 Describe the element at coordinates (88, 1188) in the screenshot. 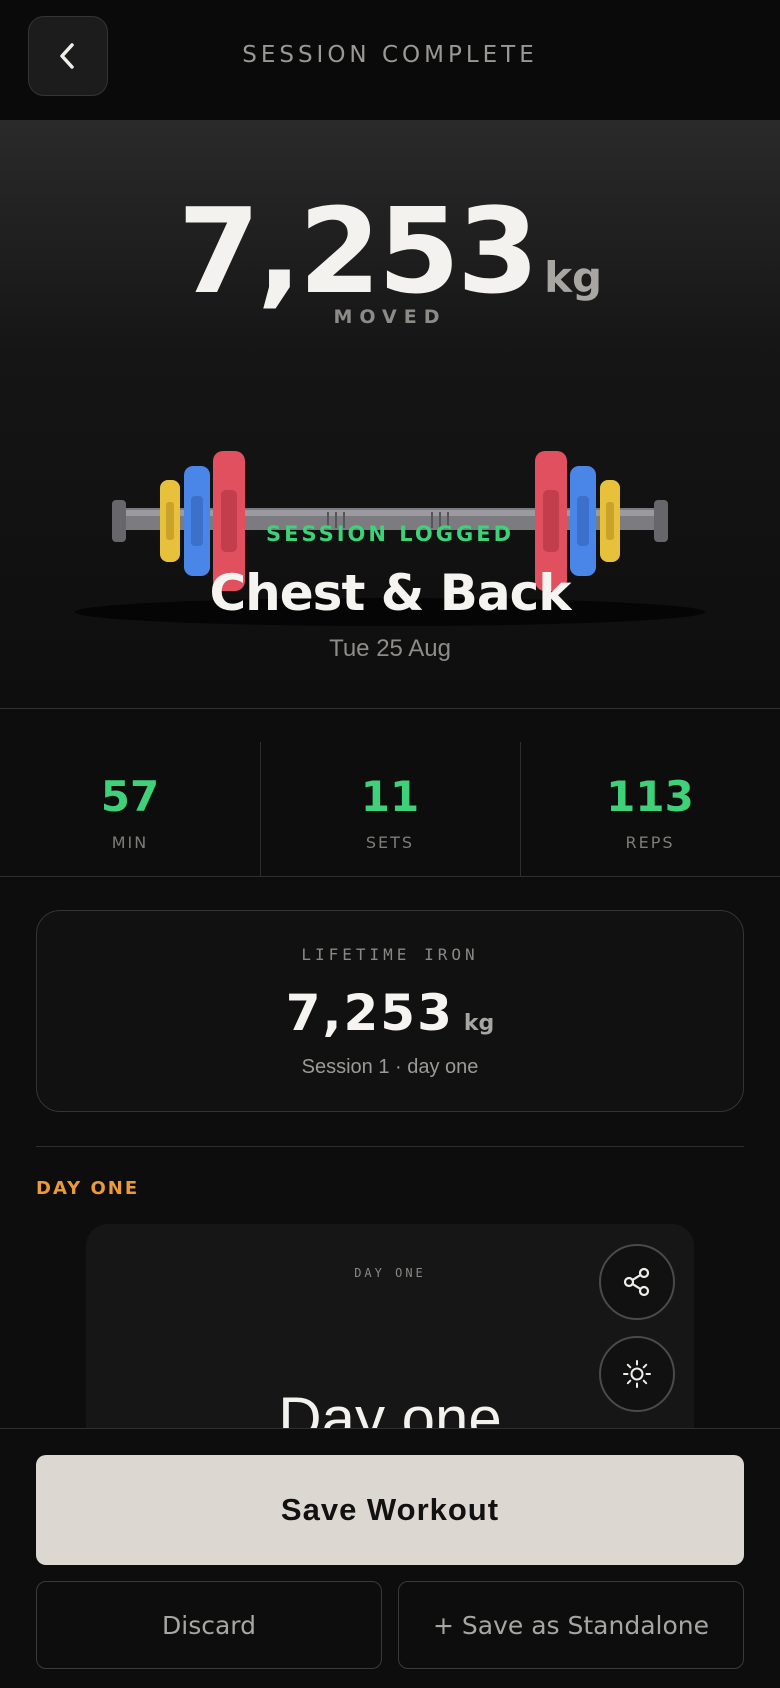

I see `section-label: DAY ONE` at that location.